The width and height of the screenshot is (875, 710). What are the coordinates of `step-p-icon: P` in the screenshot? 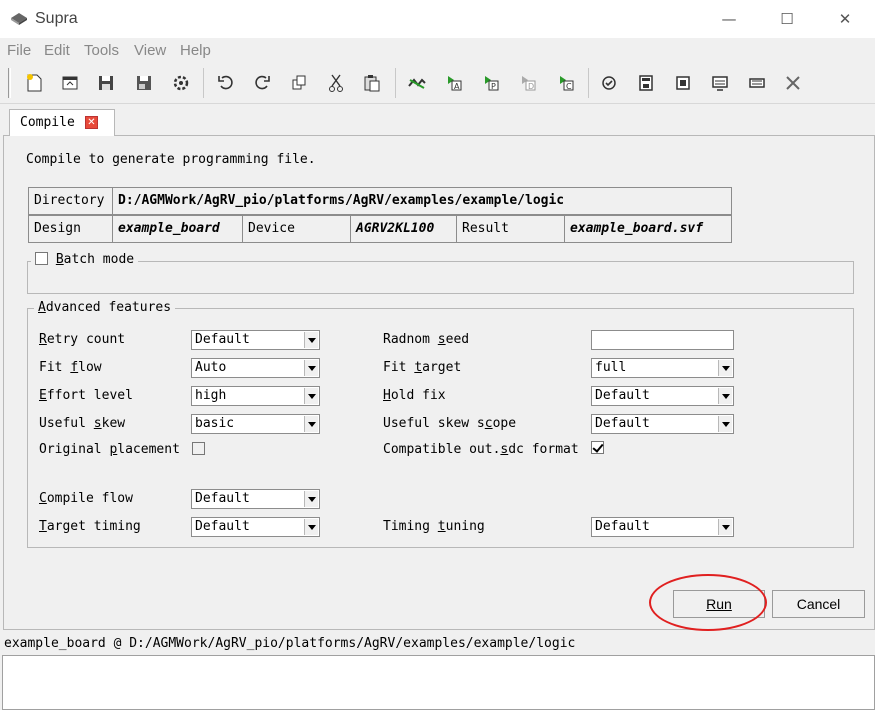 It's located at (491, 83).